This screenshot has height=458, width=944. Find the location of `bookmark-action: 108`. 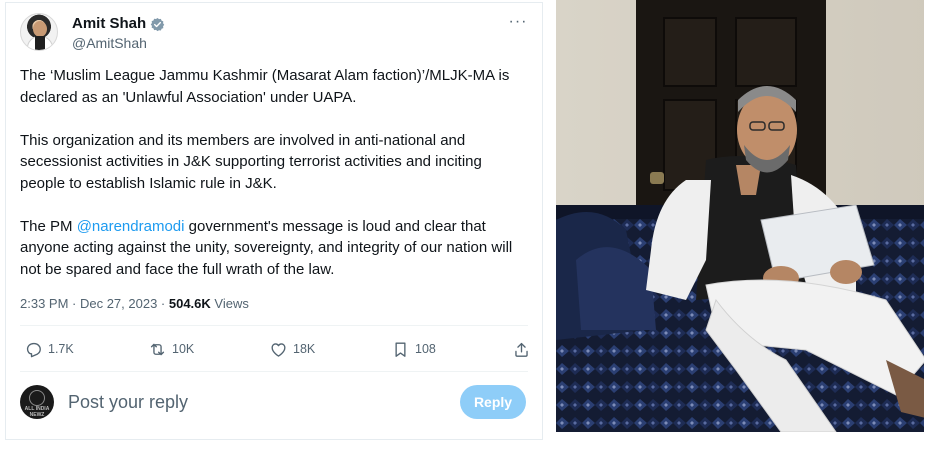

bookmark-action: 108 is located at coordinates (413, 349).